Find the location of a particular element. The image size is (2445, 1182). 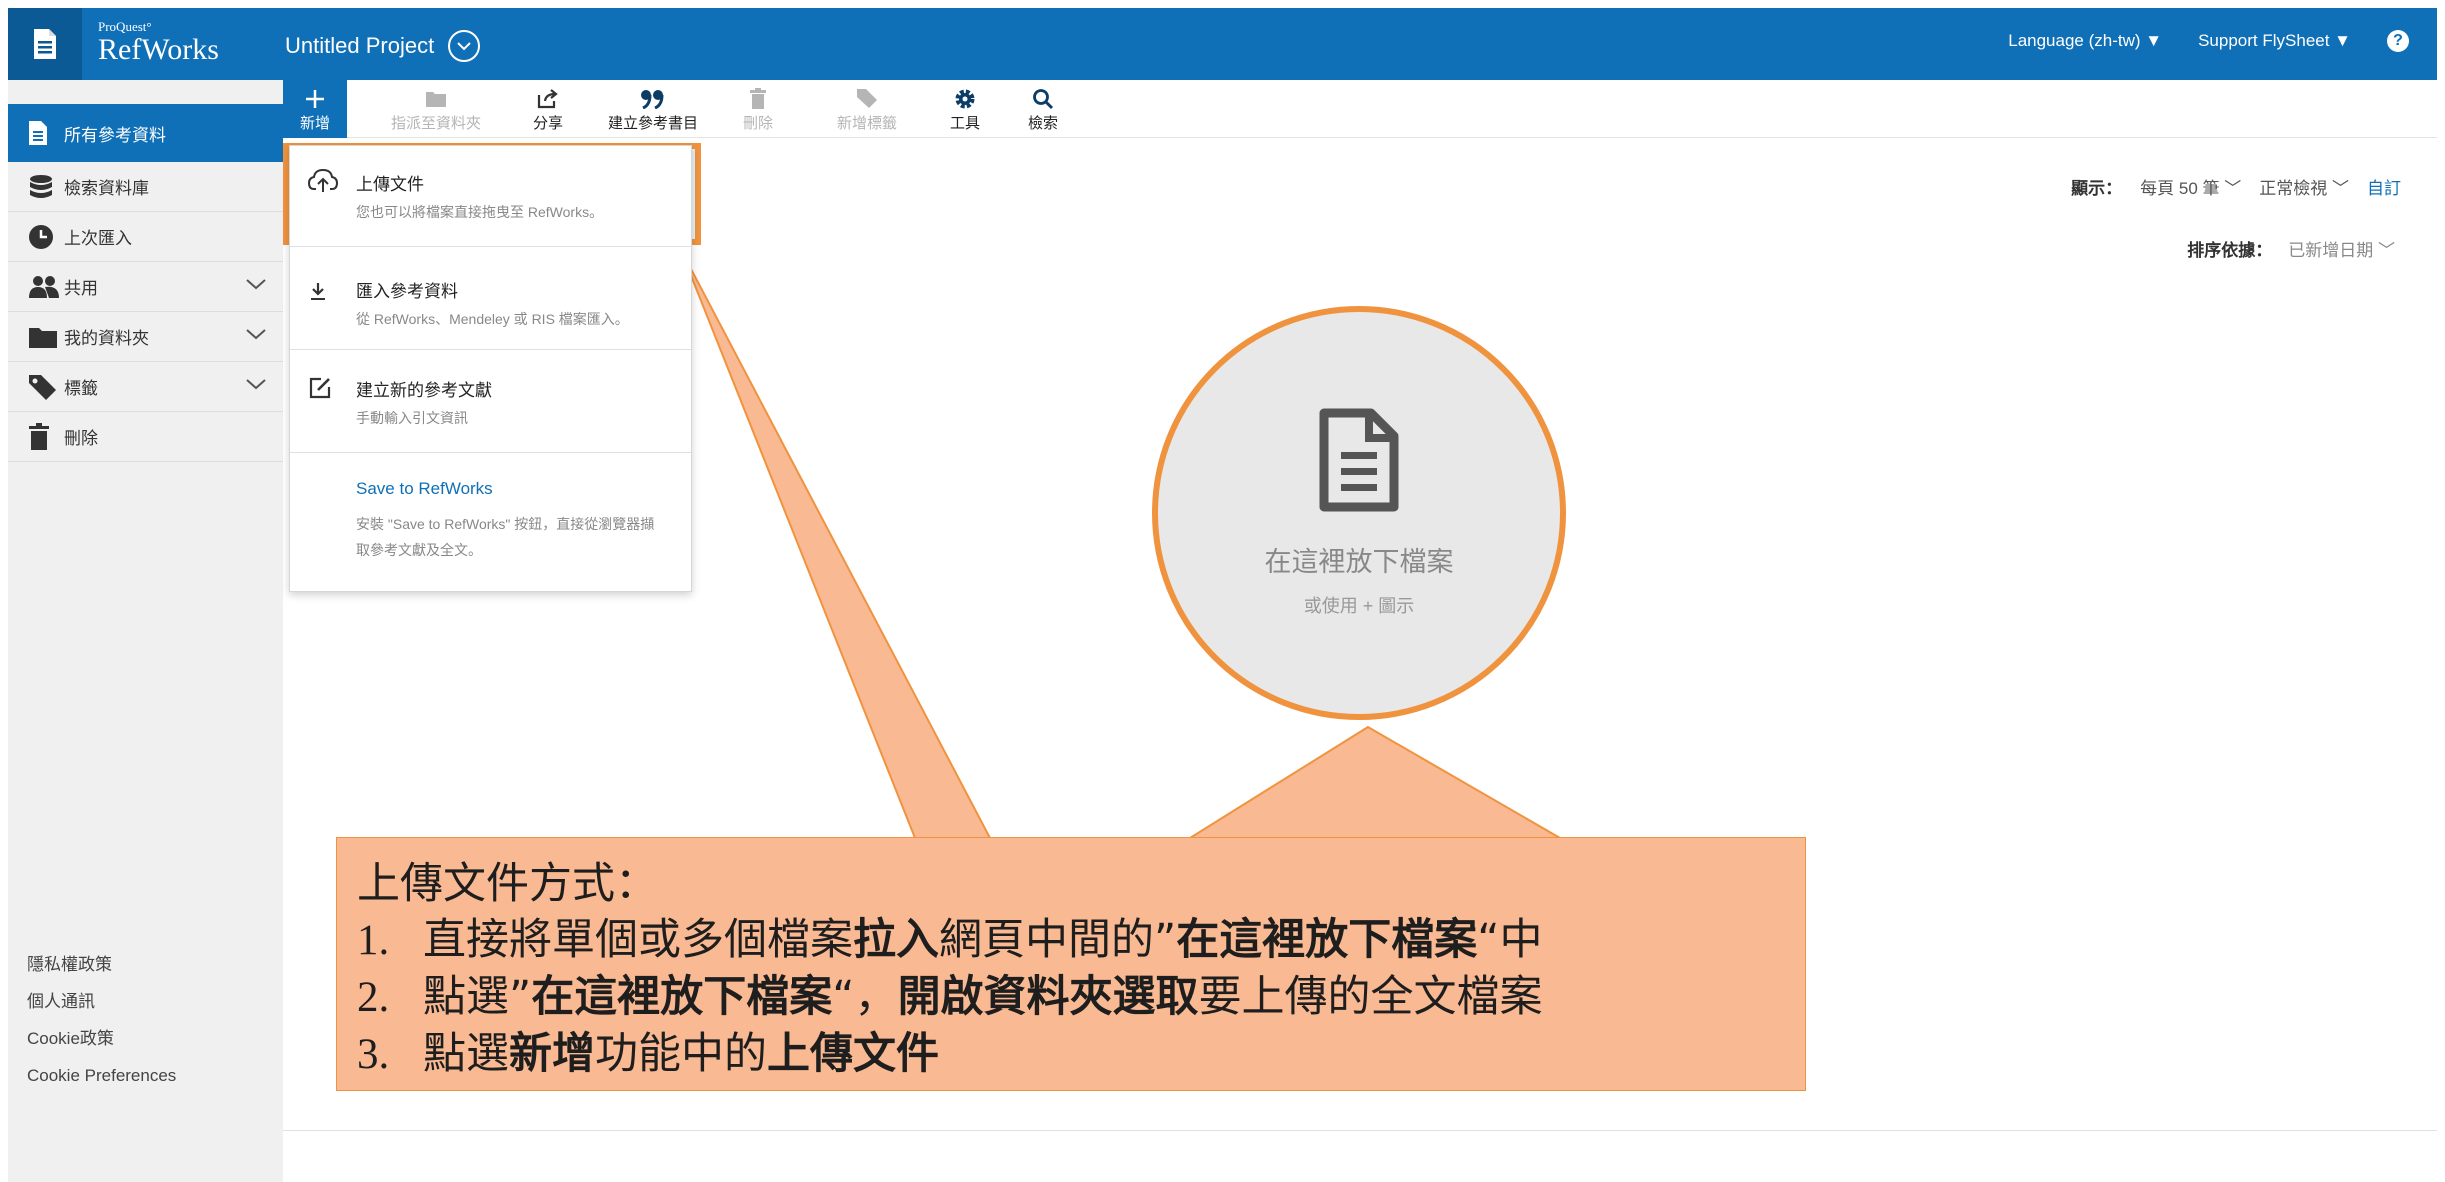

callout-heading: 上傳文件方式： is located at coordinates (507, 884).